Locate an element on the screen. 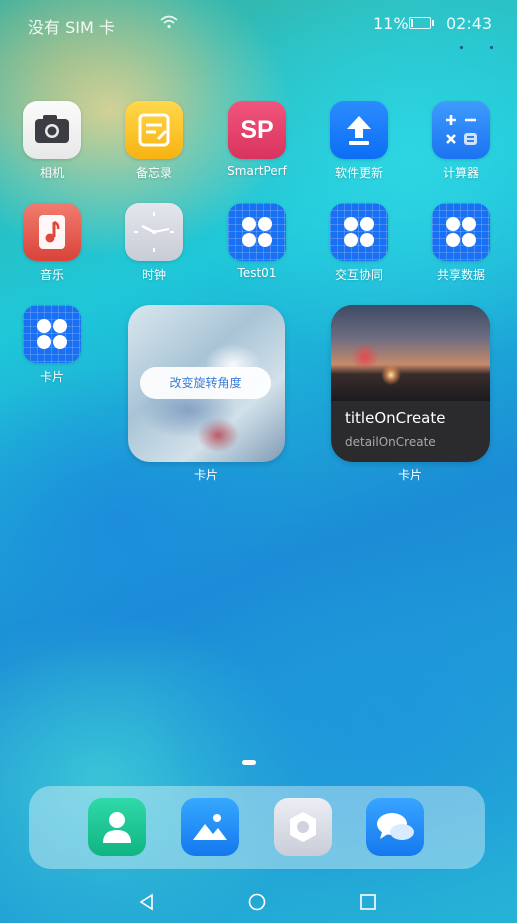 This screenshot has height=923, width=517. app-label: 共享数据 is located at coordinates (460, 275).